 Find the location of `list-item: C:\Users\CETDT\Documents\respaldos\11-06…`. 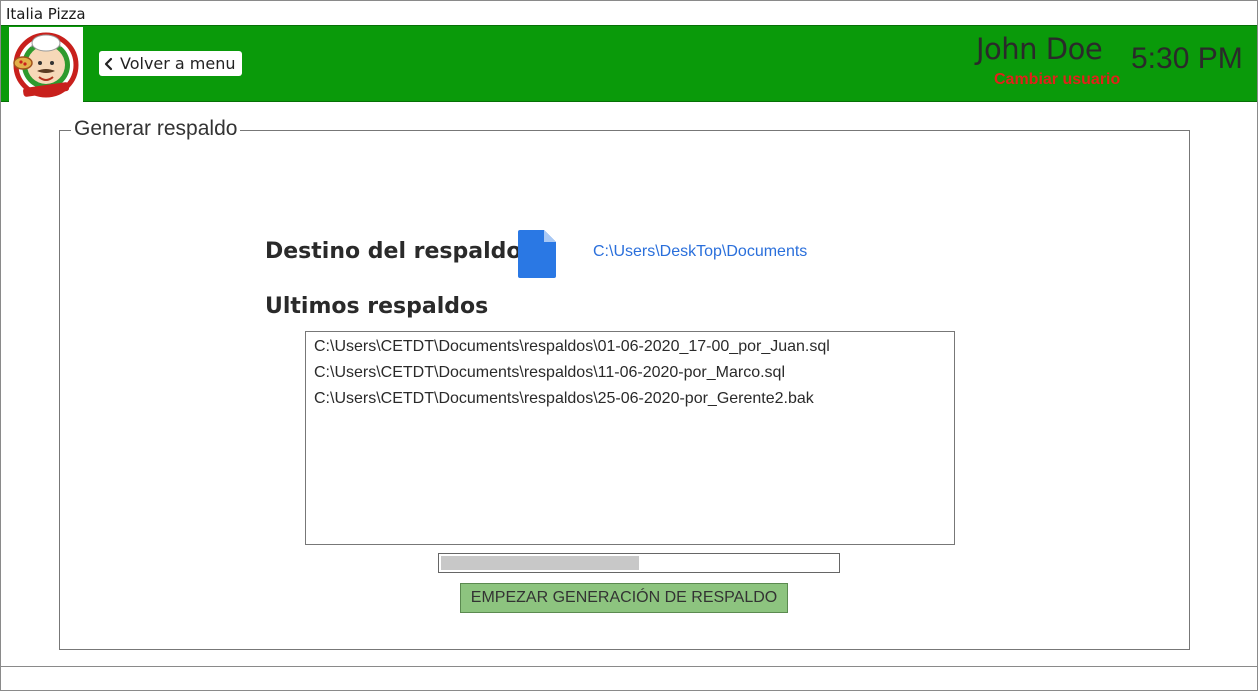

list-item: C:\Users\CETDT\Documents\respaldos\11-06… is located at coordinates (630, 373).